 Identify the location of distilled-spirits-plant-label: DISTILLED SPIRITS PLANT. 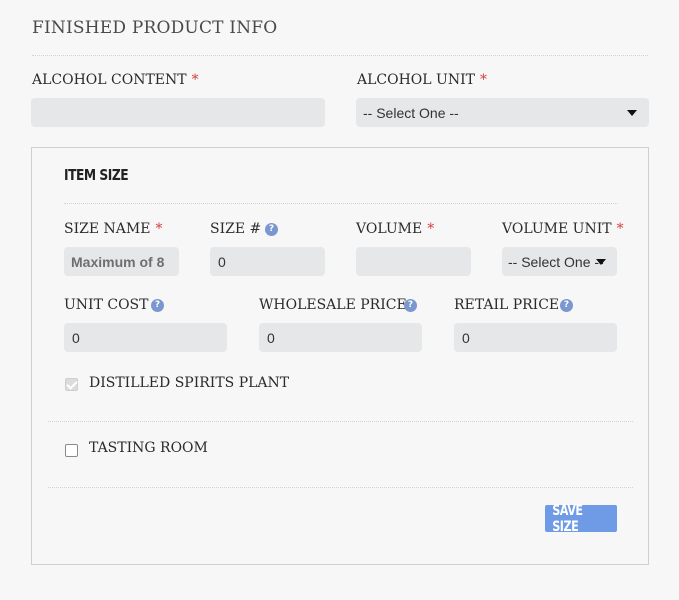
(189, 383).